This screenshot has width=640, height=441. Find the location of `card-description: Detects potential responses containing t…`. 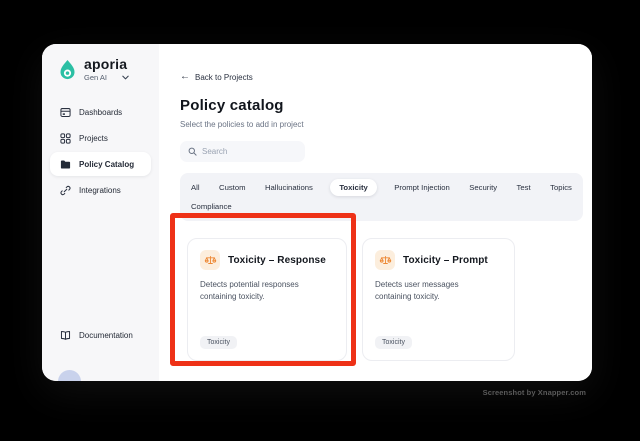

card-description: Detects potential responses containing t… is located at coordinates (249, 291).